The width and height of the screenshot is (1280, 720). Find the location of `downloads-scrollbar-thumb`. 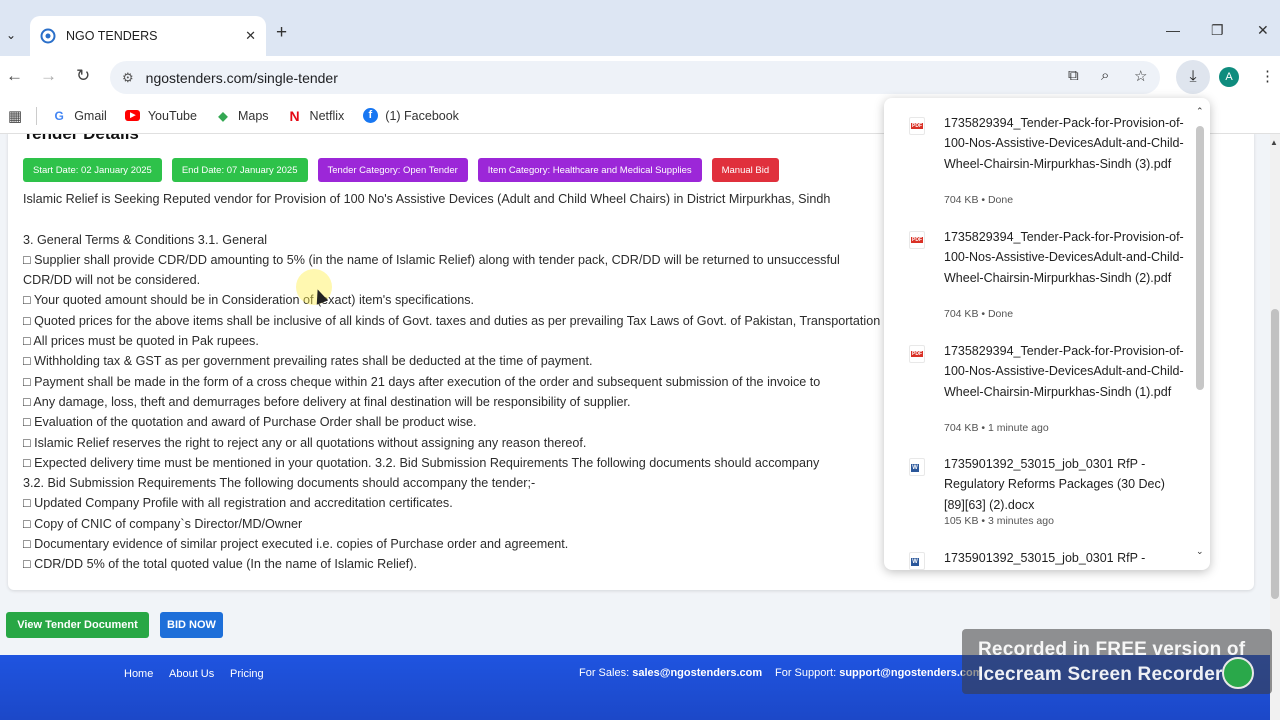

downloads-scrollbar-thumb is located at coordinates (1200, 258).